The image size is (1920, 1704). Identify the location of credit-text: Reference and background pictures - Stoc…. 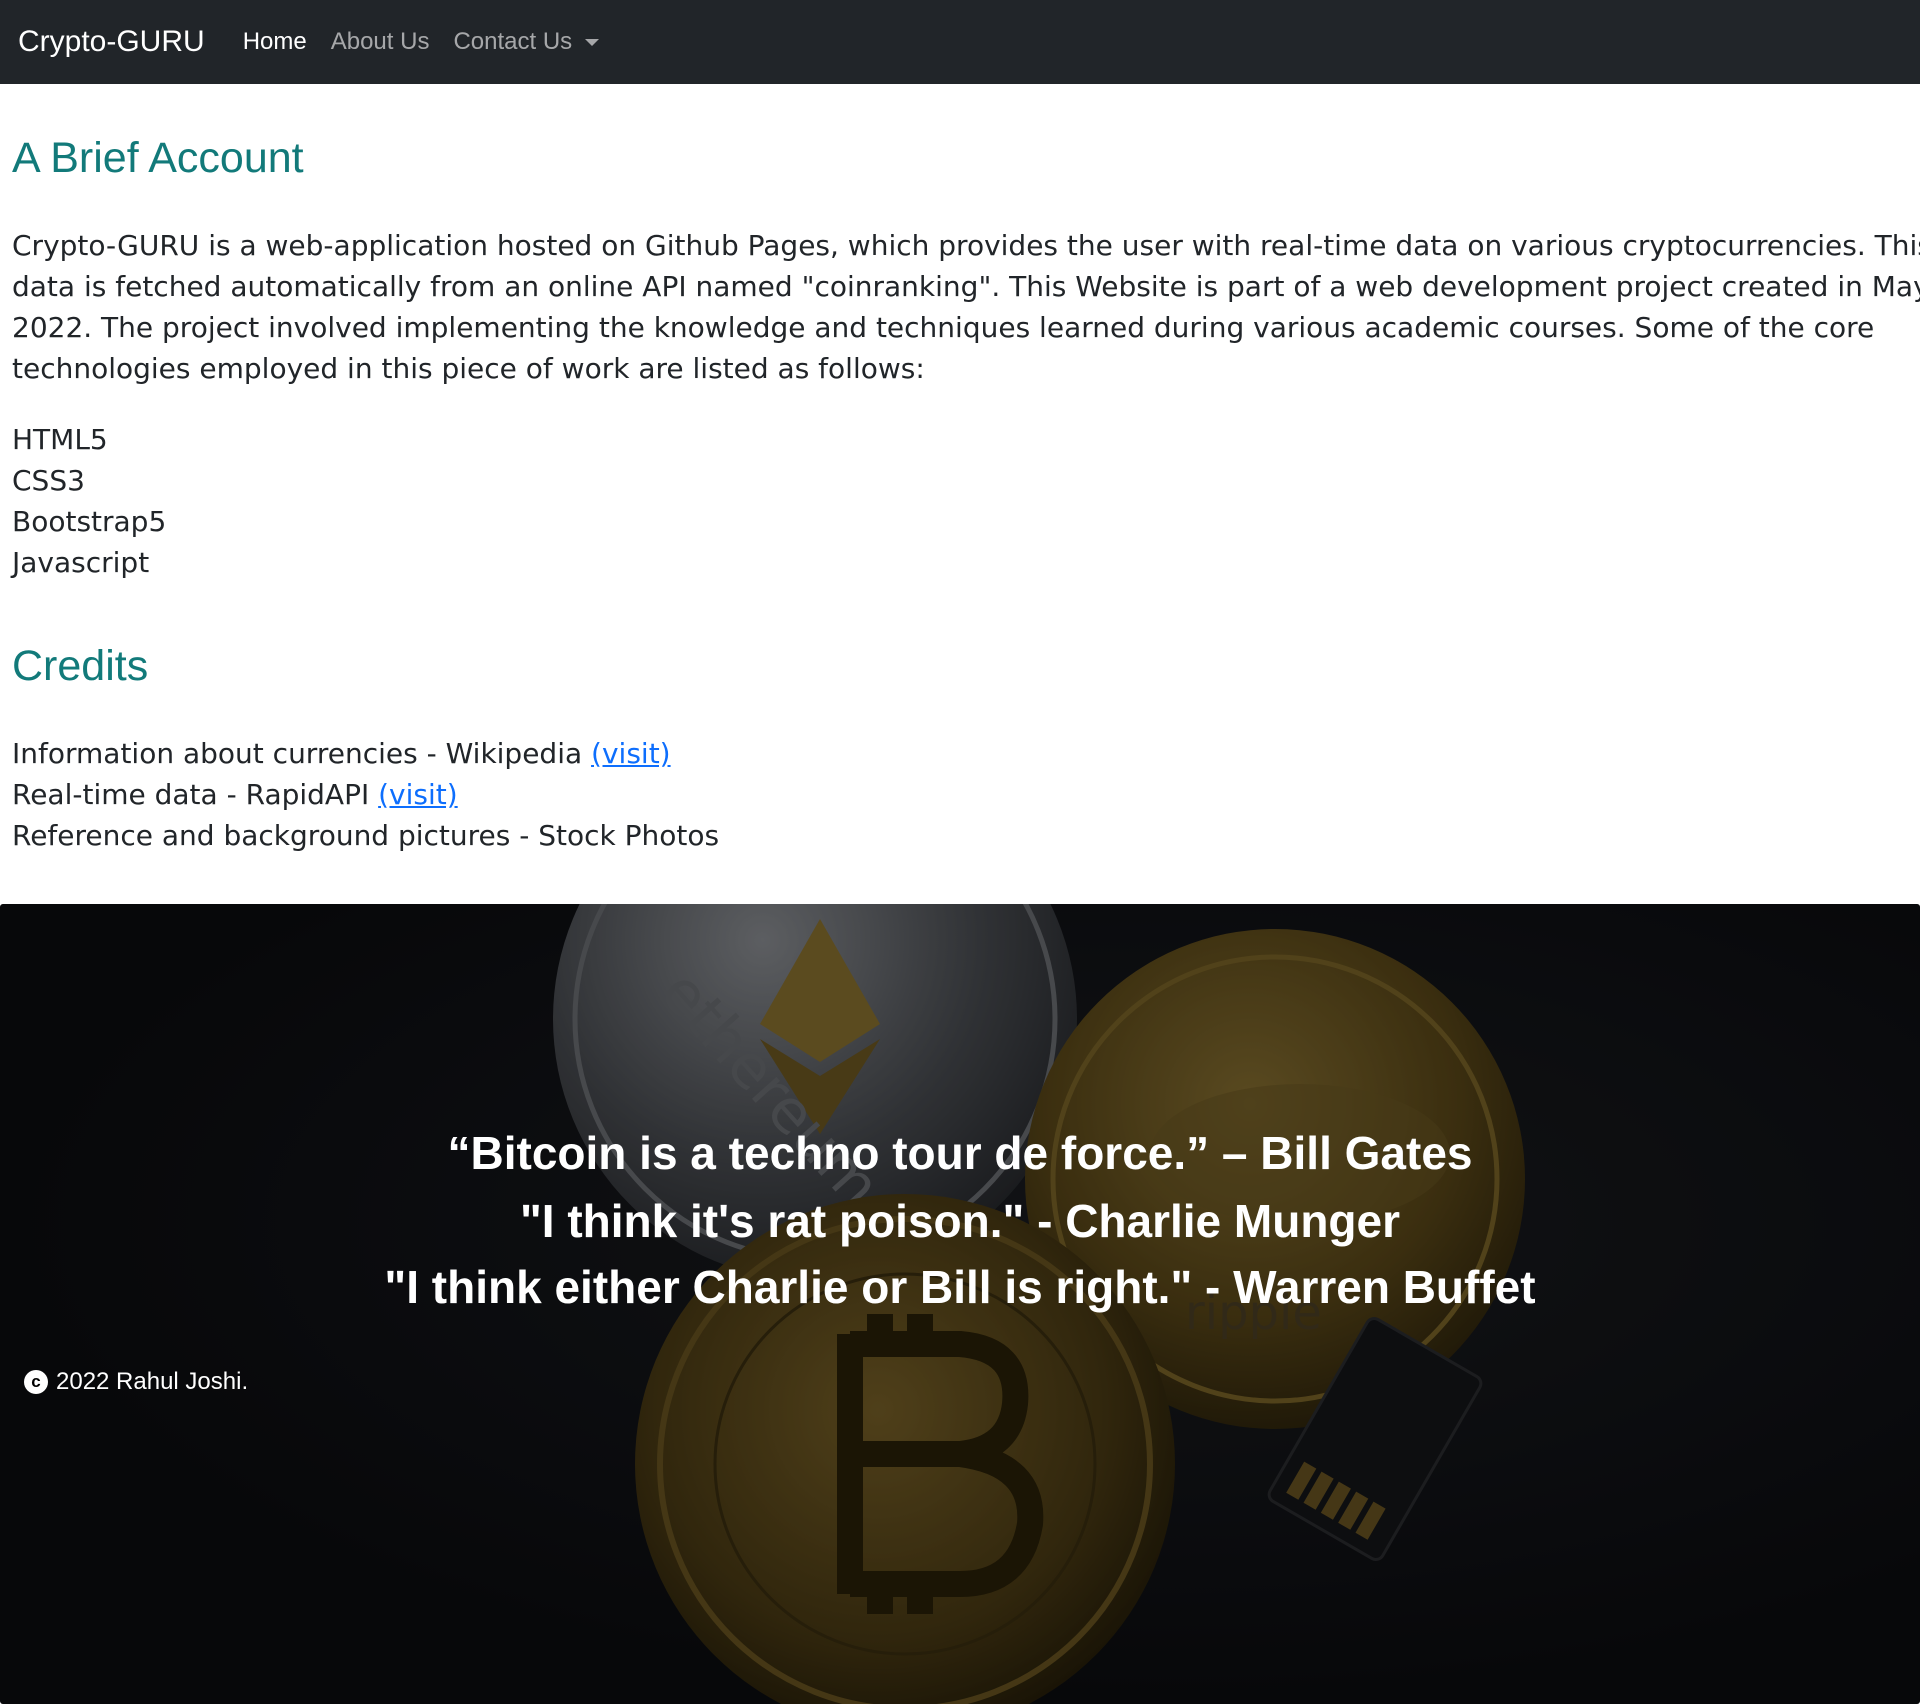
(366, 836).